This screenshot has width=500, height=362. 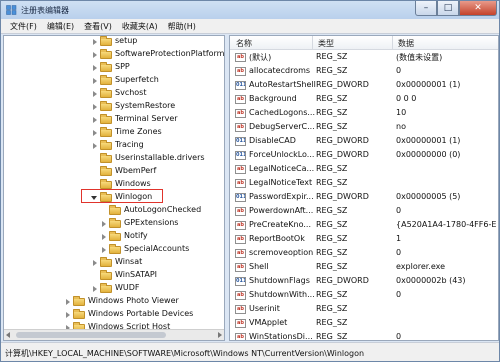 What do you see at coordinates (114, 119) in the screenshot?
I see `tree-item-terminal-server: Terminal Server` at bounding box center [114, 119].